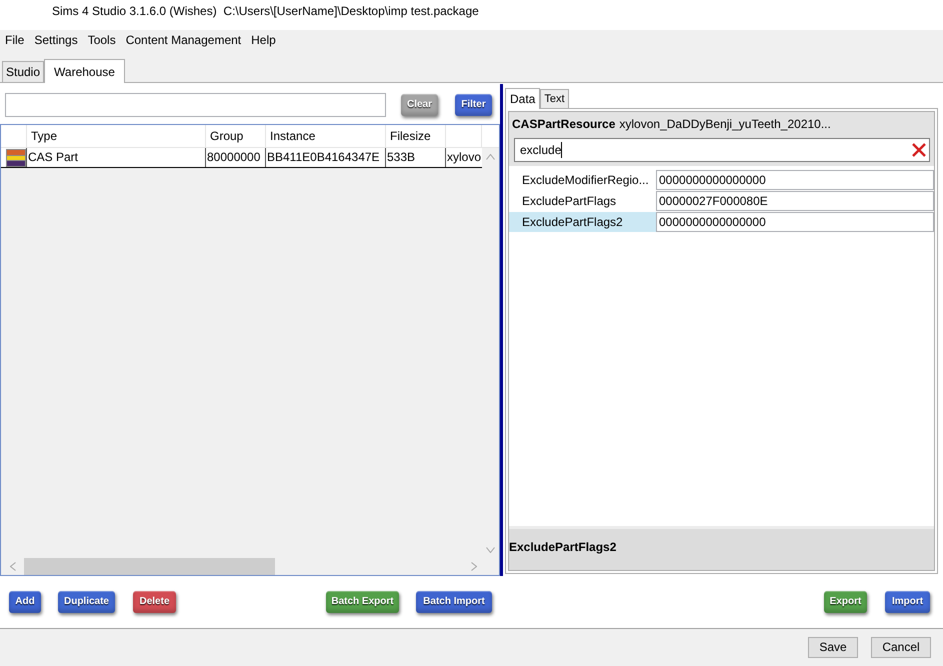 Image resolution: width=943 pixels, height=666 pixels. What do you see at coordinates (907, 602) in the screenshot?
I see `import-button: Import` at bounding box center [907, 602].